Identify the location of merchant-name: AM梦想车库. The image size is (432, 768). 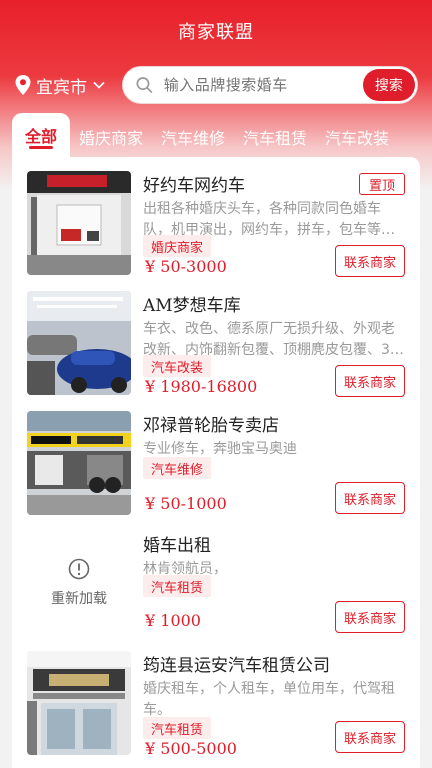
(192, 306).